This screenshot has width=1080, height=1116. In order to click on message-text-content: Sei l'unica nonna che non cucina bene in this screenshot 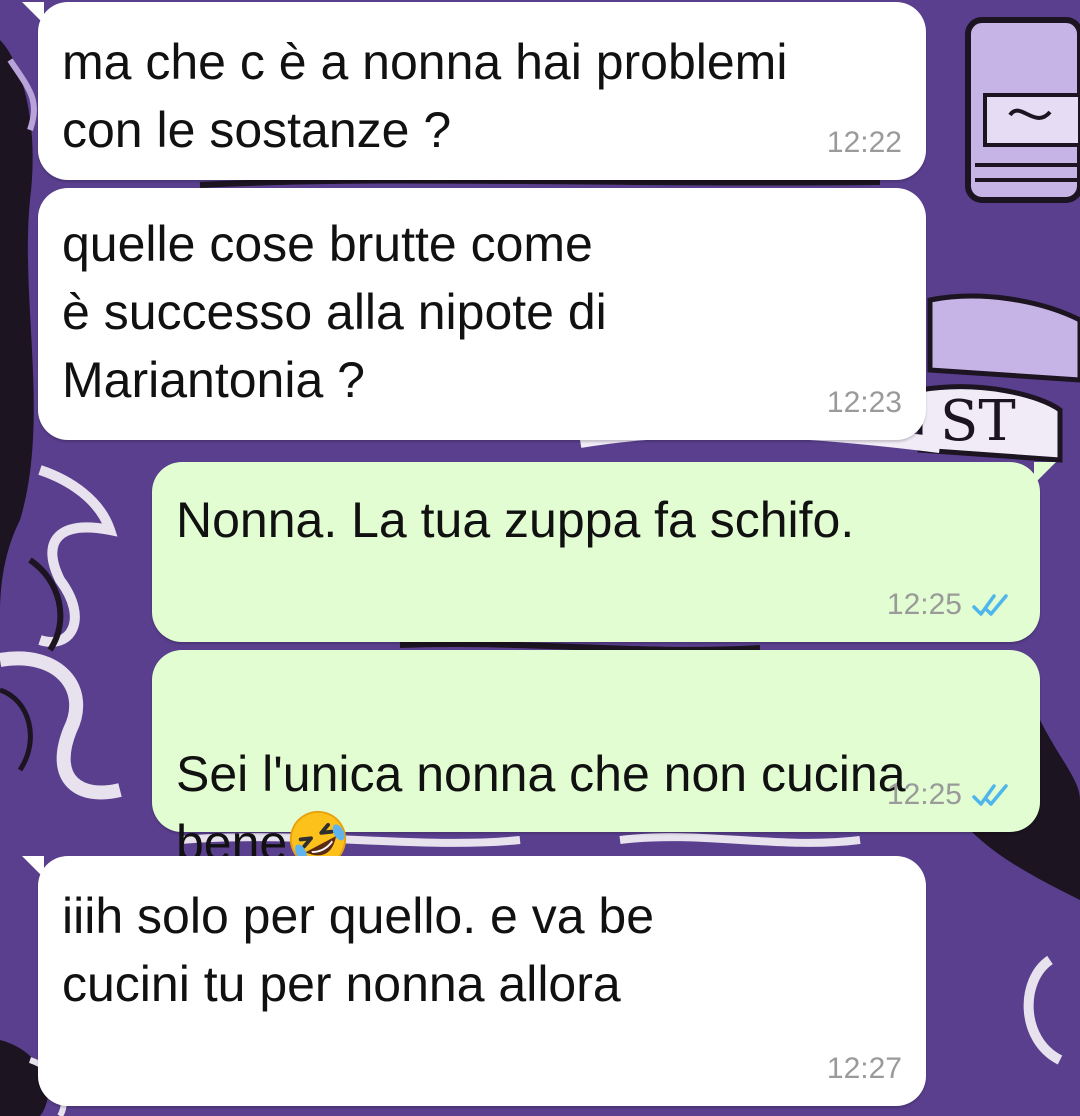, I will do `click(541, 808)`.